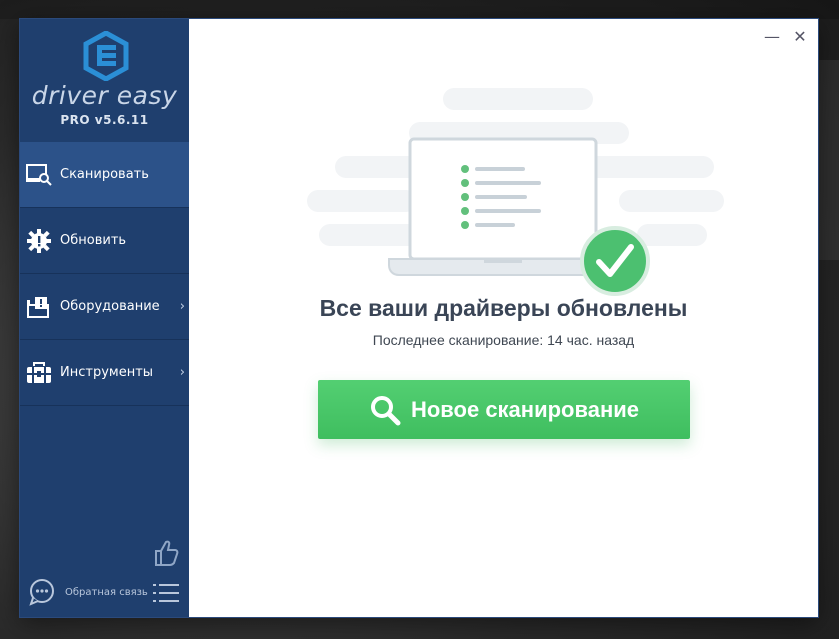 This screenshot has width=839, height=639. Describe the element at coordinates (503, 308) in the screenshot. I see `status-heading: Все ваши драйверы обновлены` at that location.